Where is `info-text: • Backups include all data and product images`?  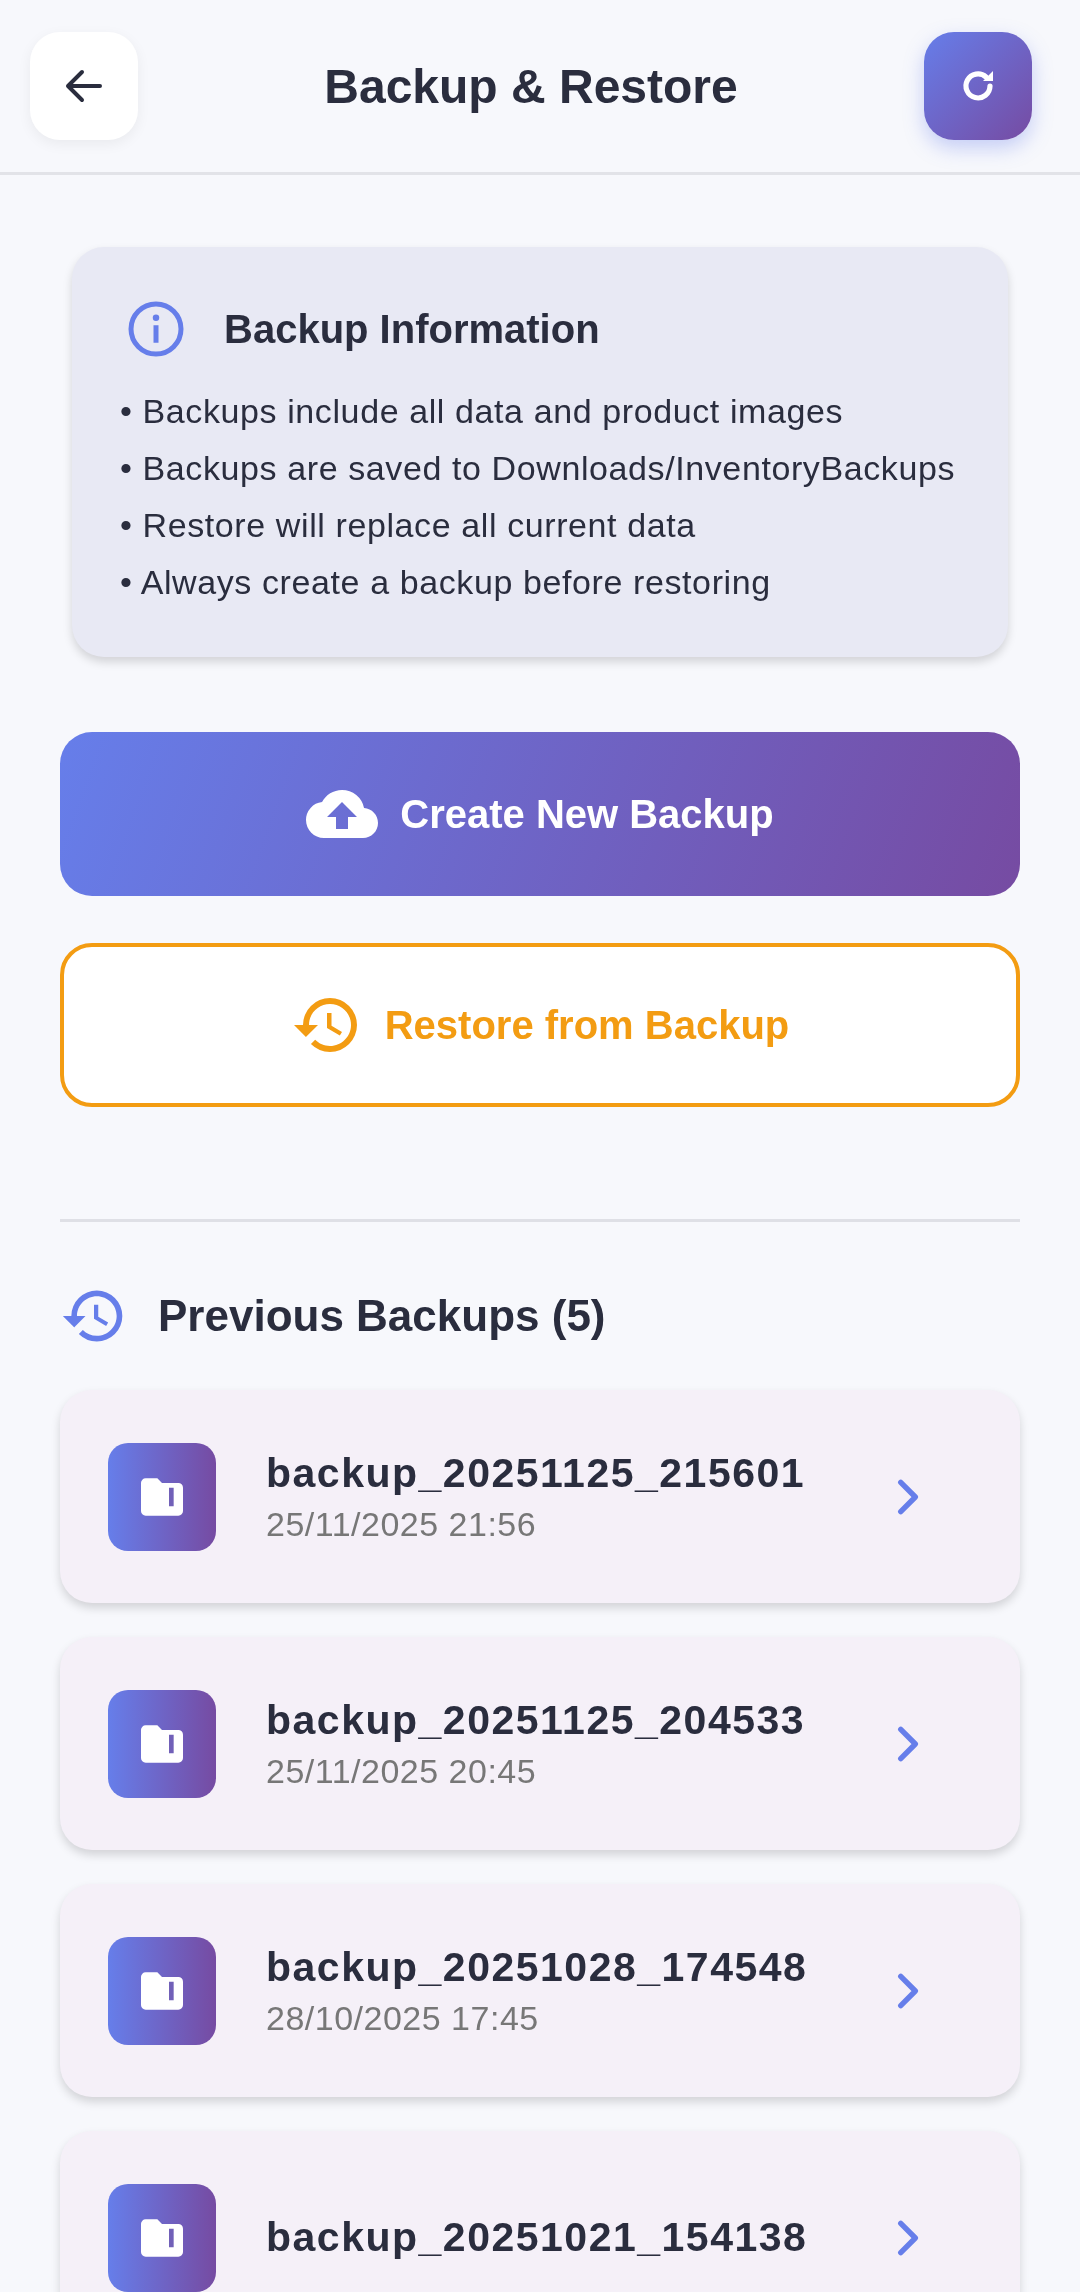 info-text: • Backups include all data and product images is located at coordinates (482, 411).